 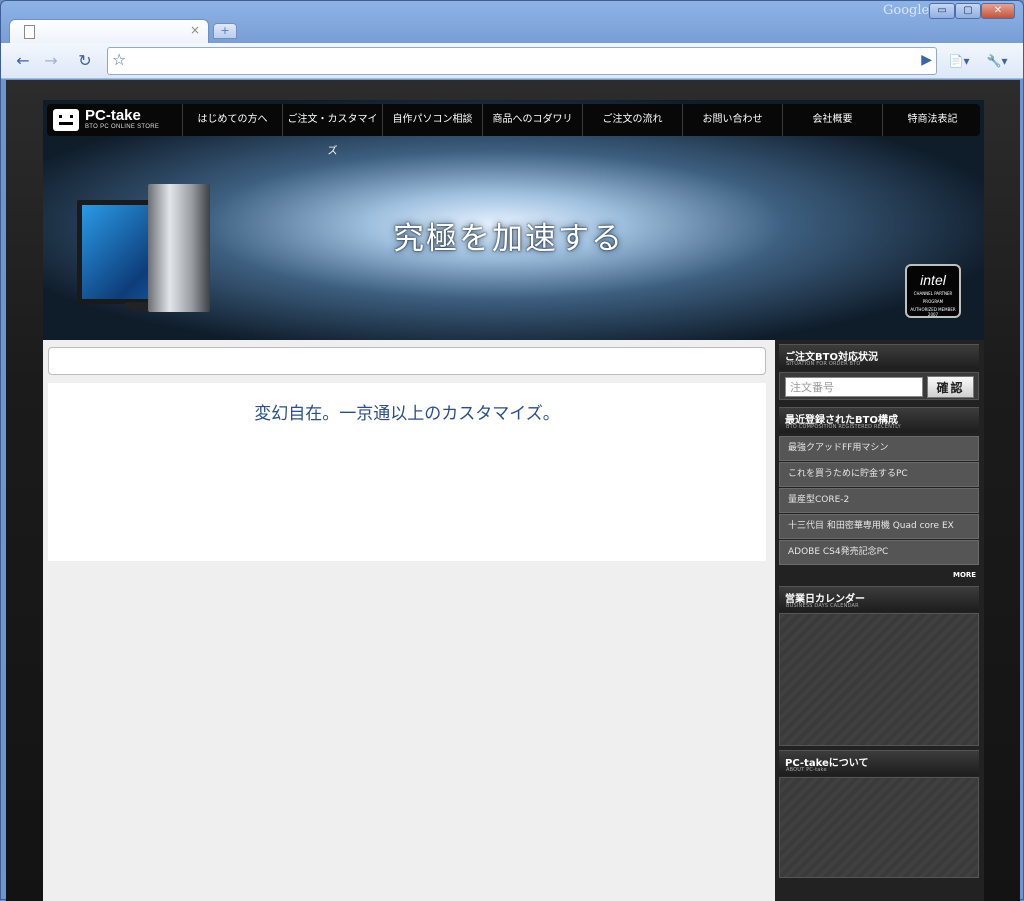 I want to click on hero-tagline: 究極を加速する, so click(x=508, y=239).